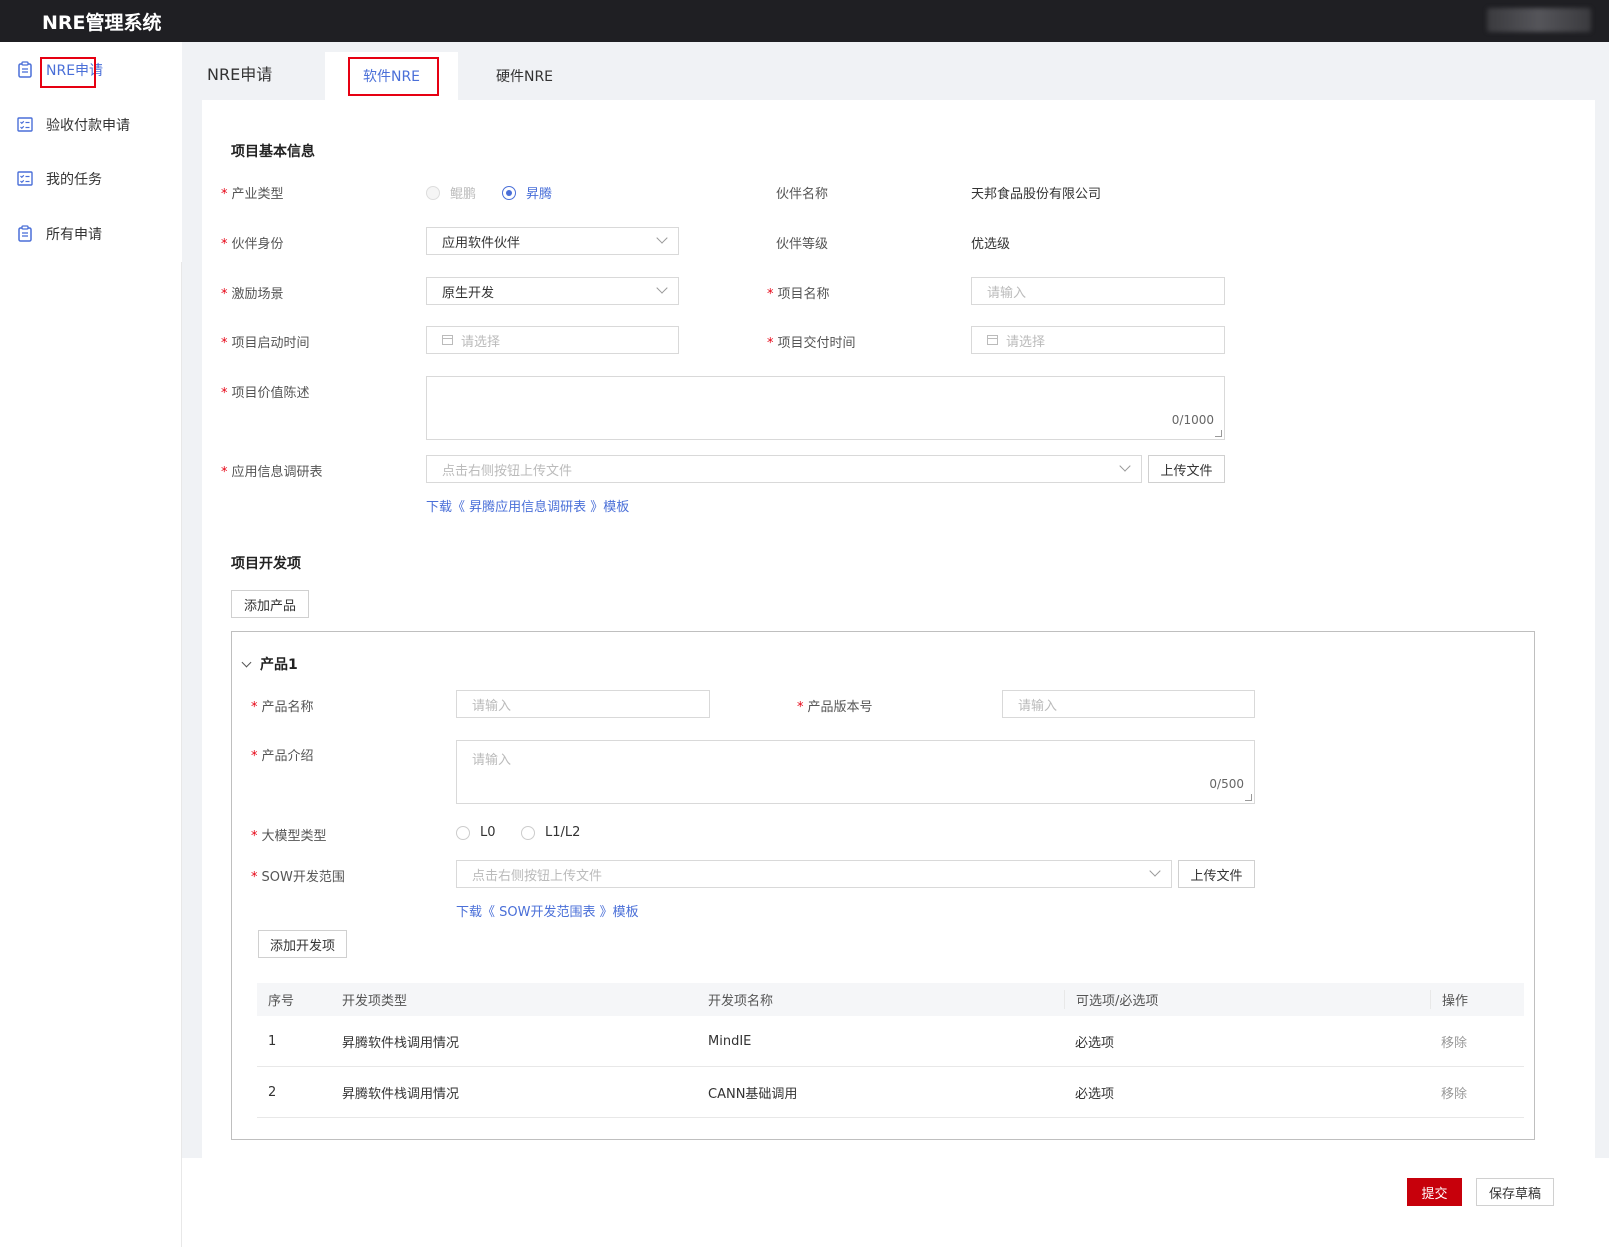  Describe the element at coordinates (509, 192) in the screenshot. I see `radio-checked-icon` at that location.